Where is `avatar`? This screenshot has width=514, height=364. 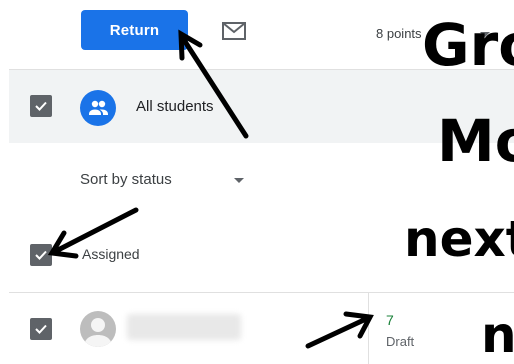
avatar is located at coordinates (98, 329).